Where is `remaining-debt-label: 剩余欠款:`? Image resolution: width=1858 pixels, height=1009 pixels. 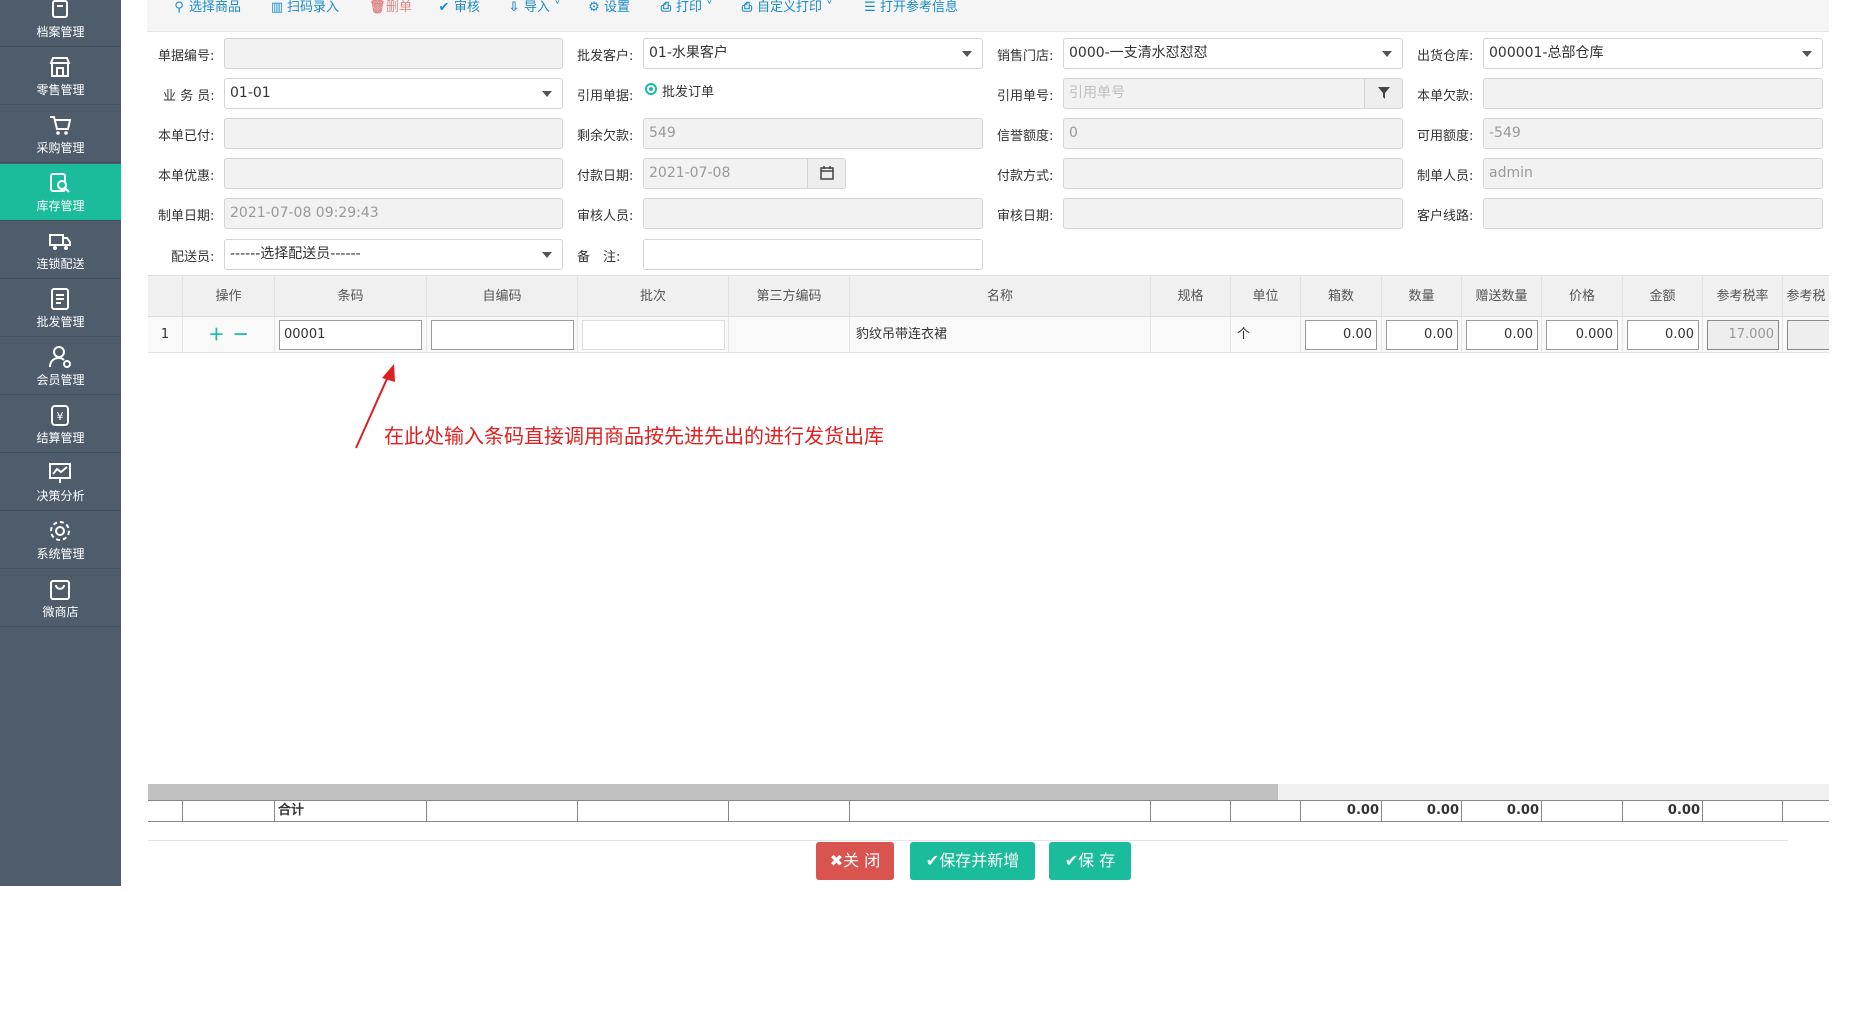 remaining-debt-label: 剩余欠款: is located at coordinates (605, 136).